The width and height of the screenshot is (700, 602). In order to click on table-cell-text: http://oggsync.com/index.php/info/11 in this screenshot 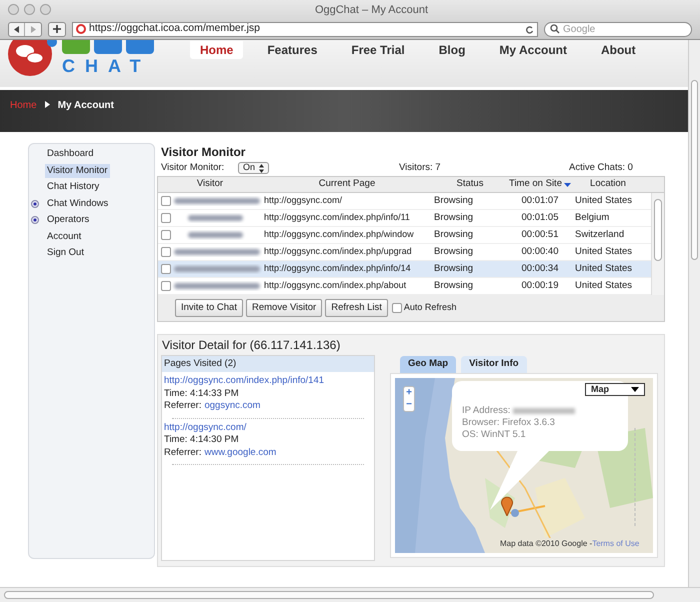, I will do `click(337, 217)`.